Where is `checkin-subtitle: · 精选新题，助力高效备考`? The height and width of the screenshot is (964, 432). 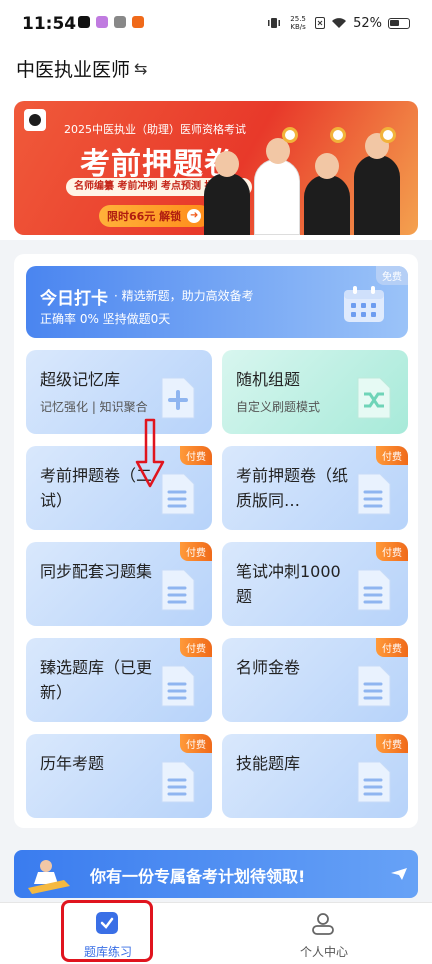 checkin-subtitle: · 精选新题，助力高效备考 is located at coordinates (184, 296).